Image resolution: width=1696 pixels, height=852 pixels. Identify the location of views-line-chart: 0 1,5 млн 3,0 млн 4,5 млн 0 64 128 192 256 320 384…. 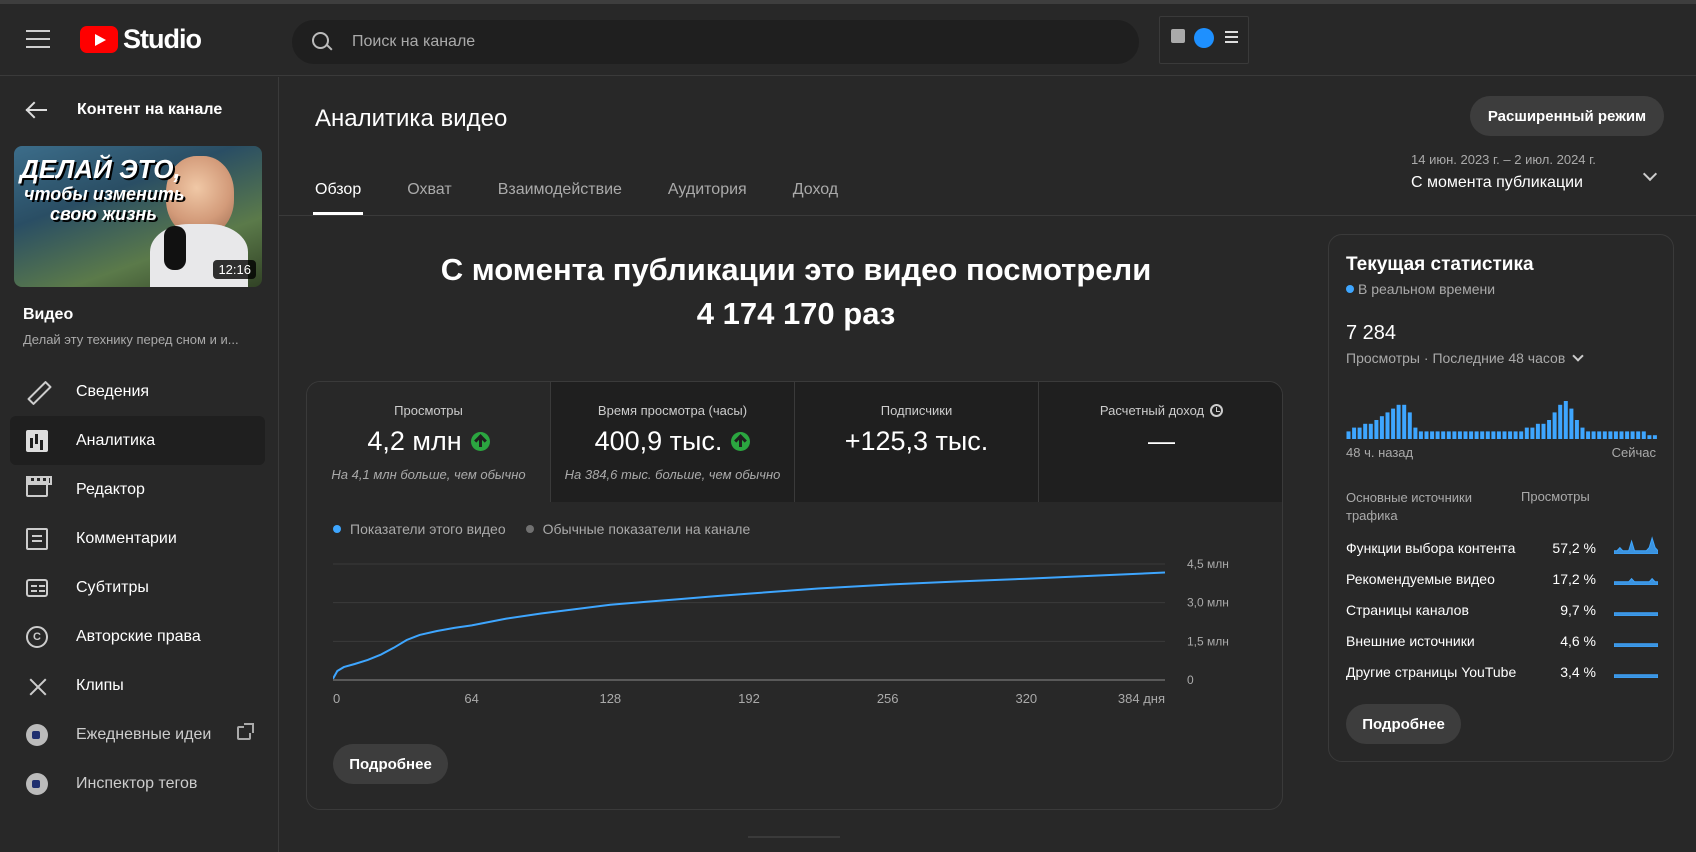
(781, 631).